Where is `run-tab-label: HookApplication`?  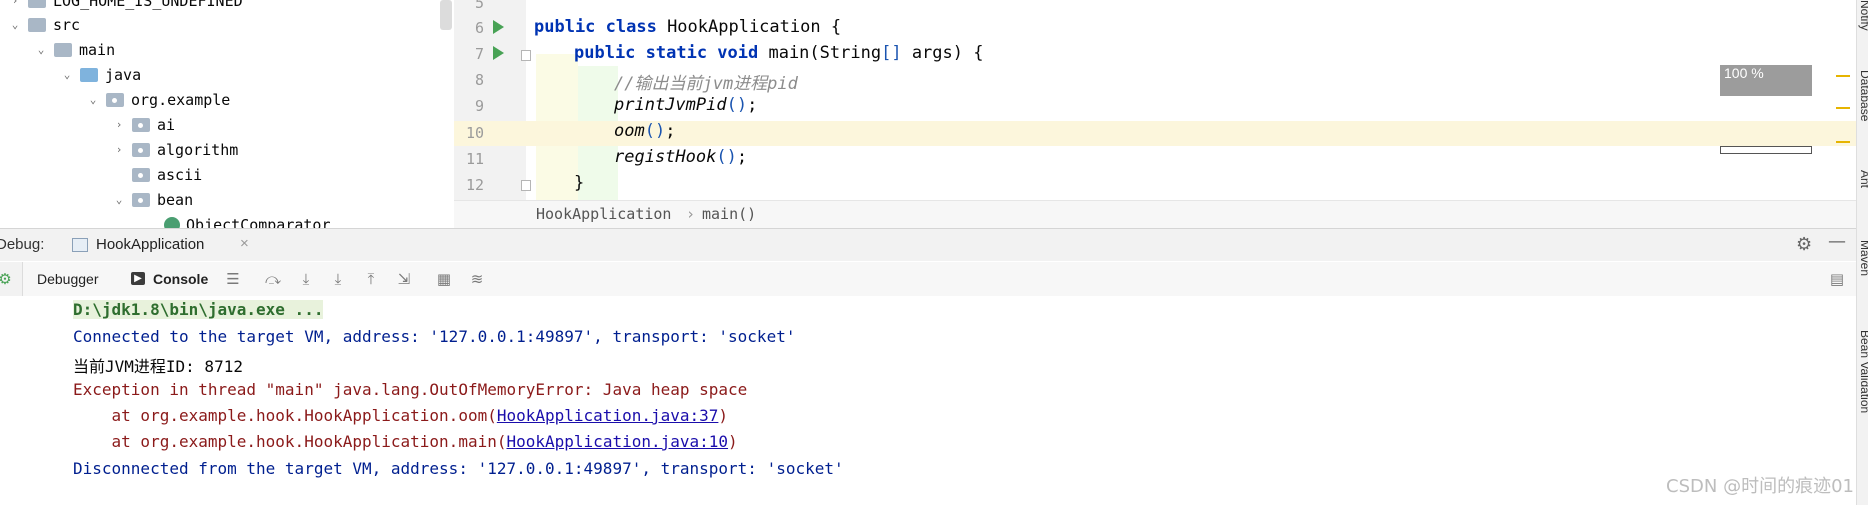 run-tab-label: HookApplication is located at coordinates (150, 244).